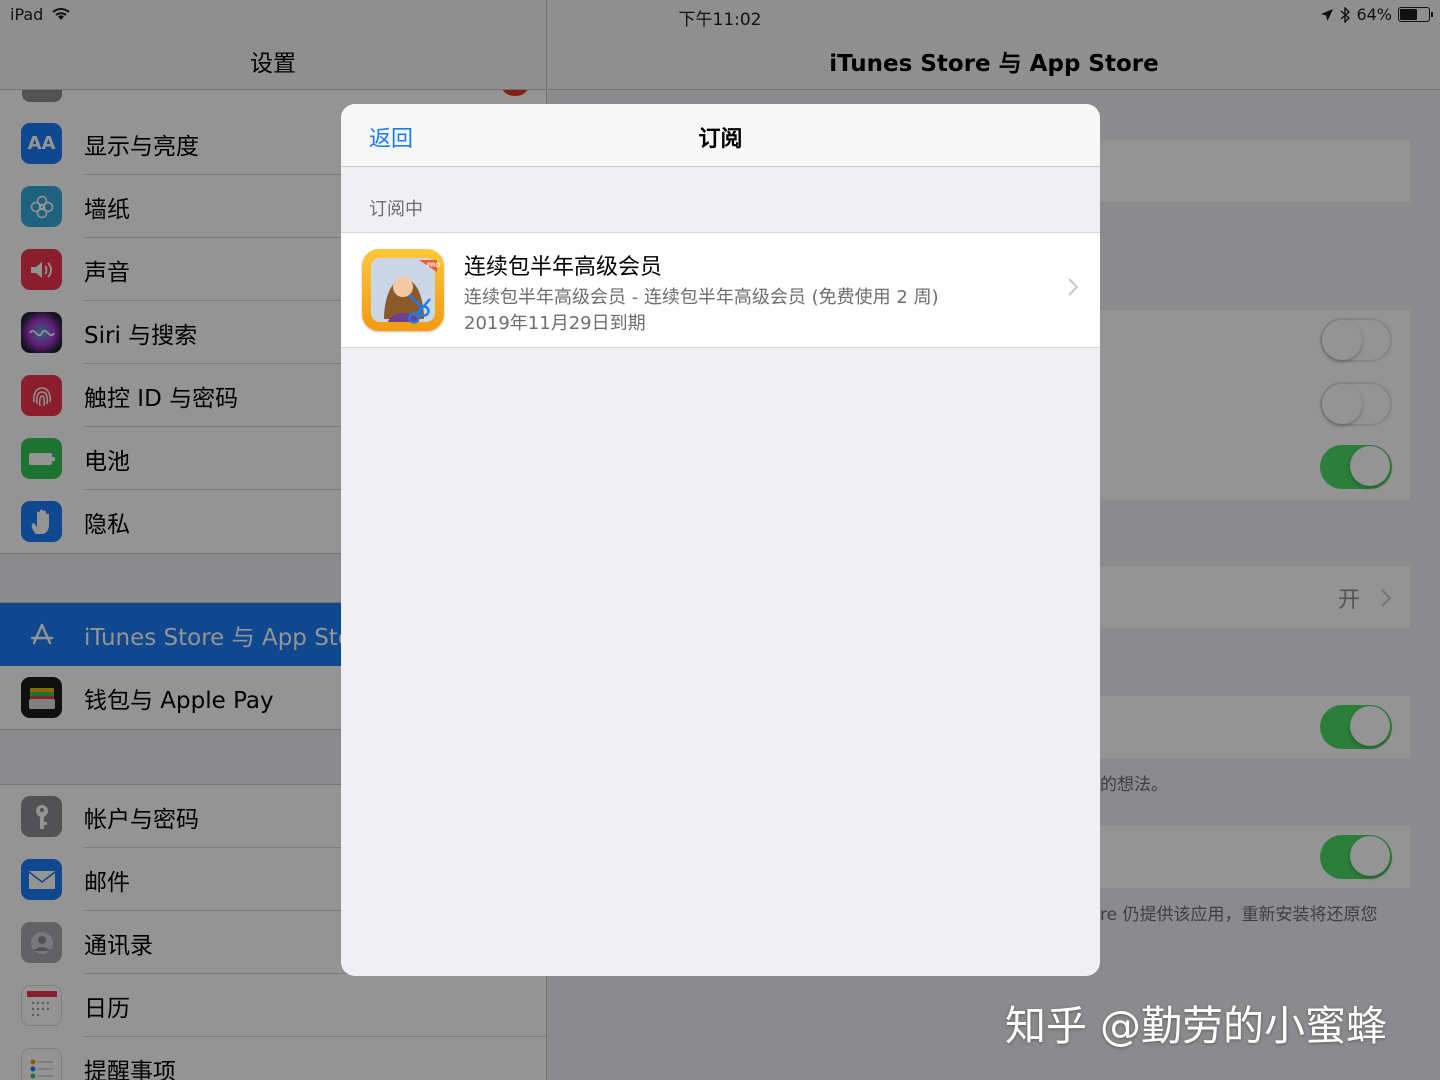 This screenshot has width=1440, height=1080. I want to click on location-icon, so click(1327, 14).